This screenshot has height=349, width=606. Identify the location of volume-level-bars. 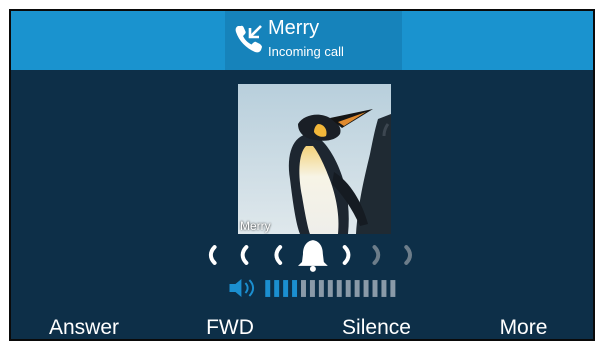
(330, 288).